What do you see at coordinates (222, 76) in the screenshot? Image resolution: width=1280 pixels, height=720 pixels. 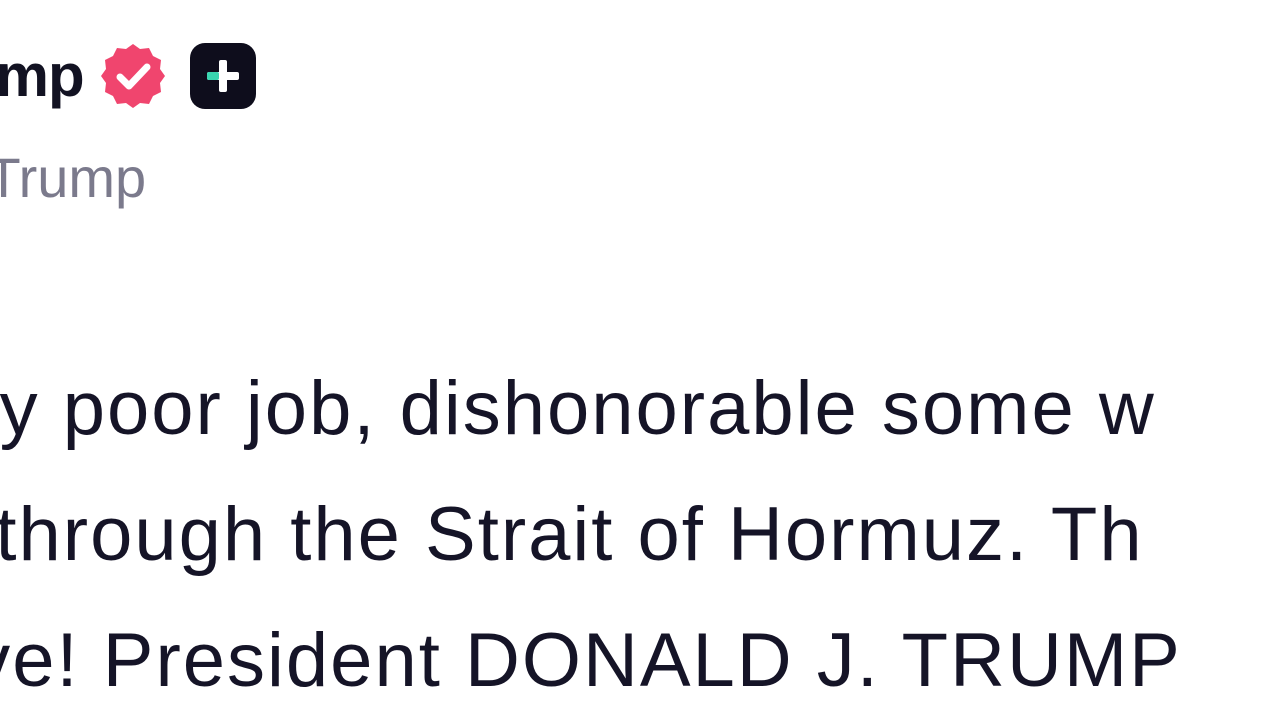 I see `plus-badge-icon` at bounding box center [222, 76].